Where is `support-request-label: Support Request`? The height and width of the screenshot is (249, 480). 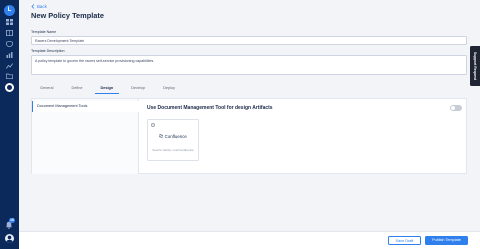
support-request-label: Support Request is located at coordinates (475, 66).